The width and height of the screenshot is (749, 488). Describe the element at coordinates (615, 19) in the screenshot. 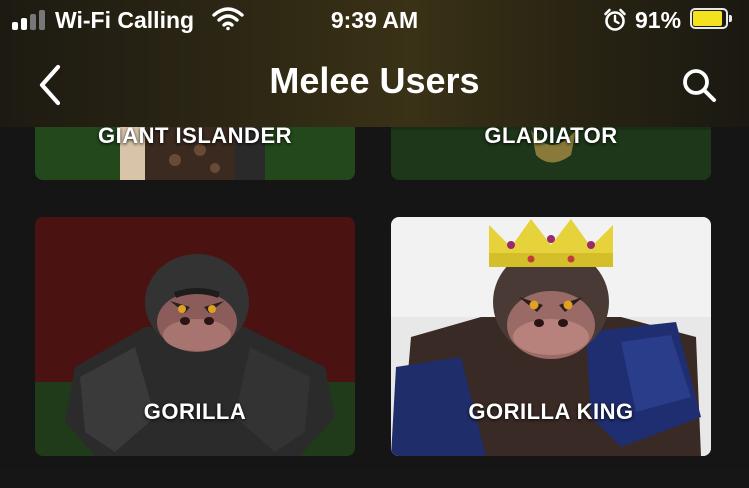

I see `alarm-icon` at that location.